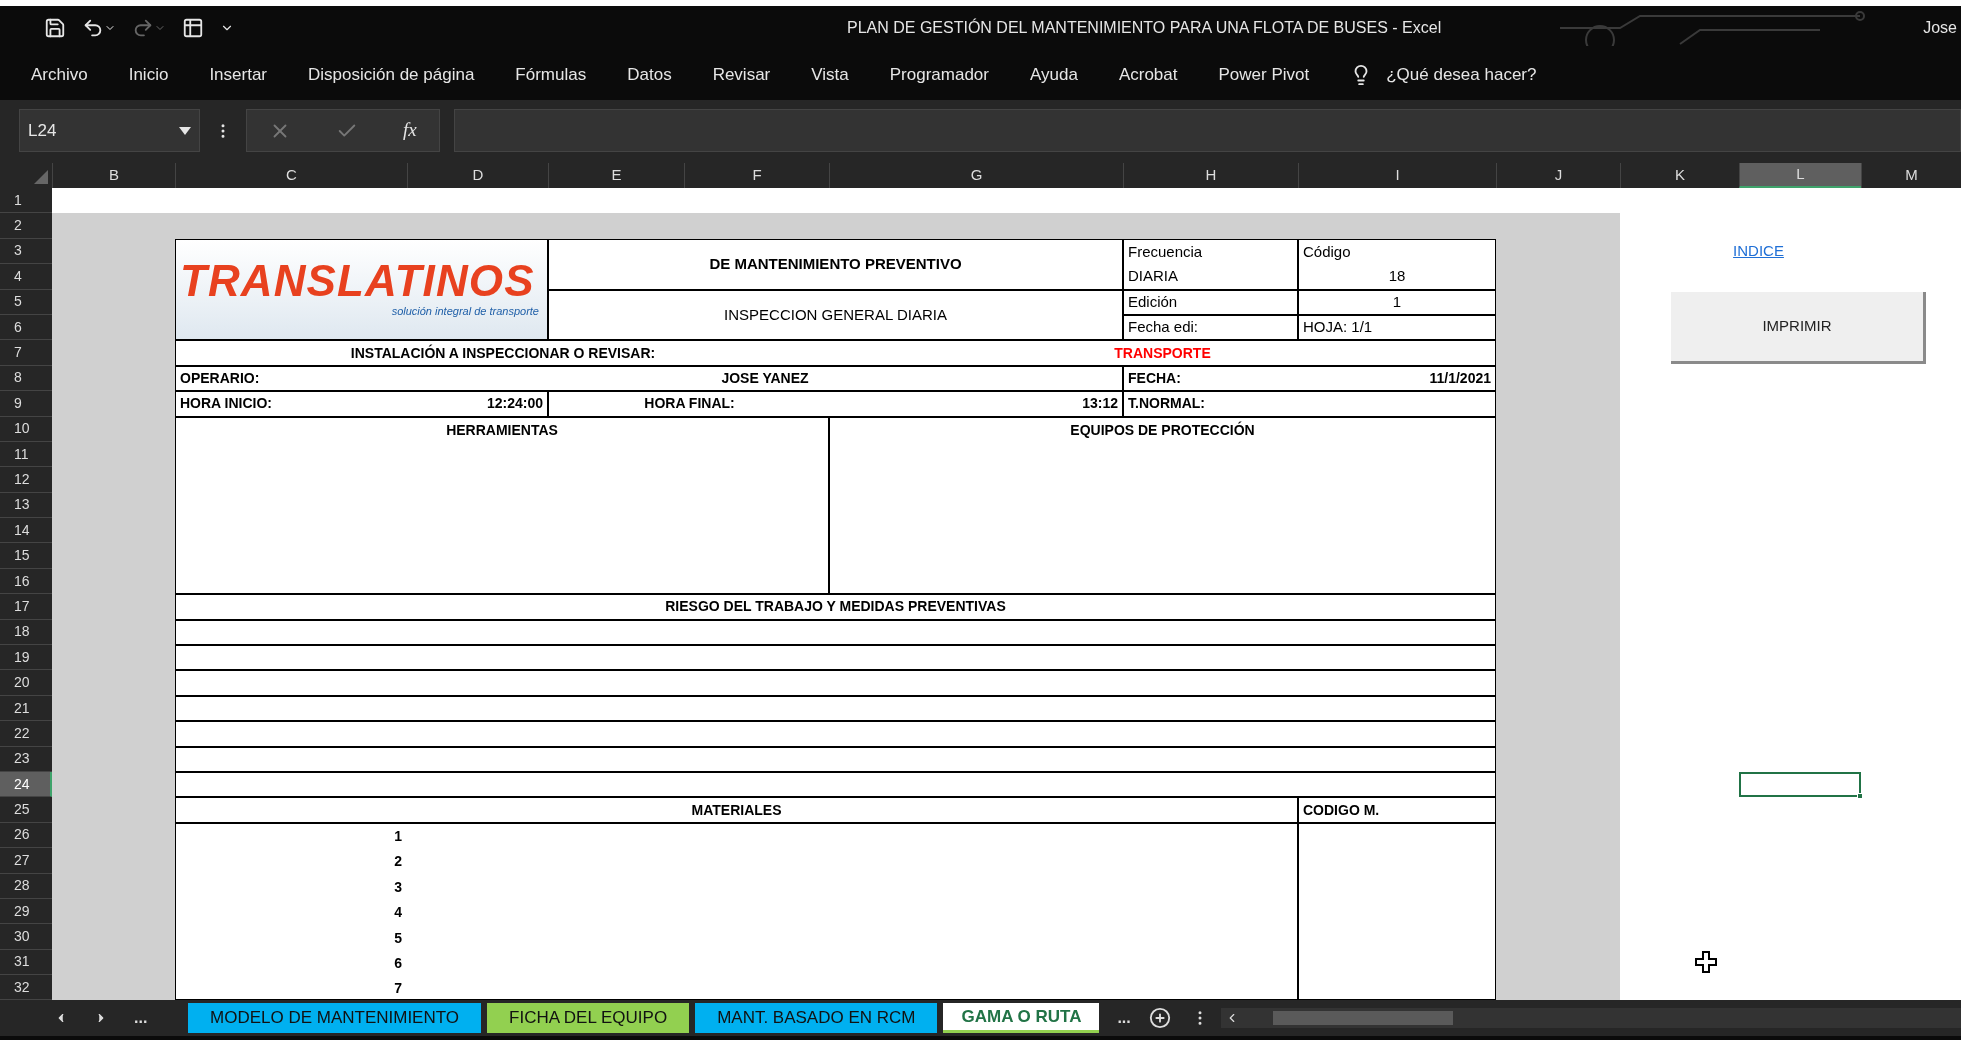  I want to click on row-header: 4, so click(26, 277).